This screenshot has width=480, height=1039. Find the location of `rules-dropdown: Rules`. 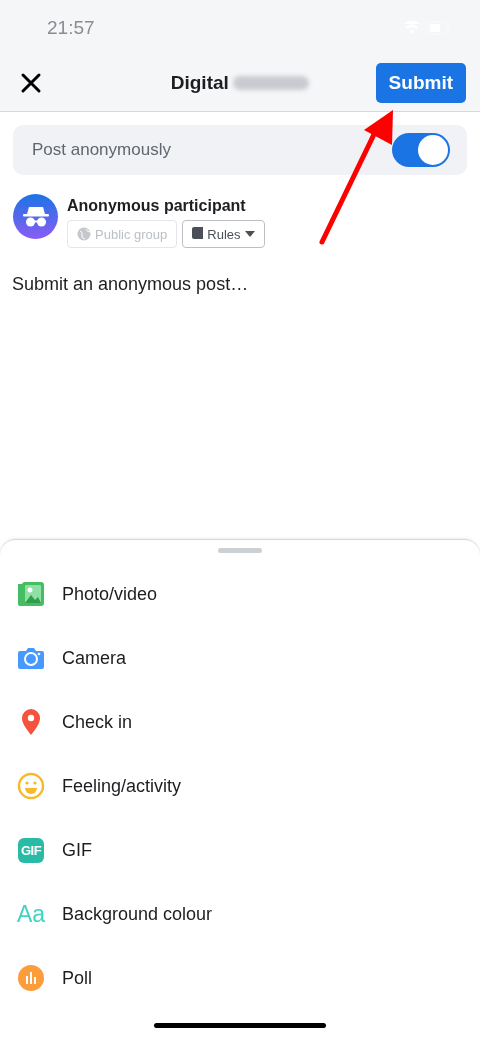

rules-dropdown: Rules is located at coordinates (223, 234).